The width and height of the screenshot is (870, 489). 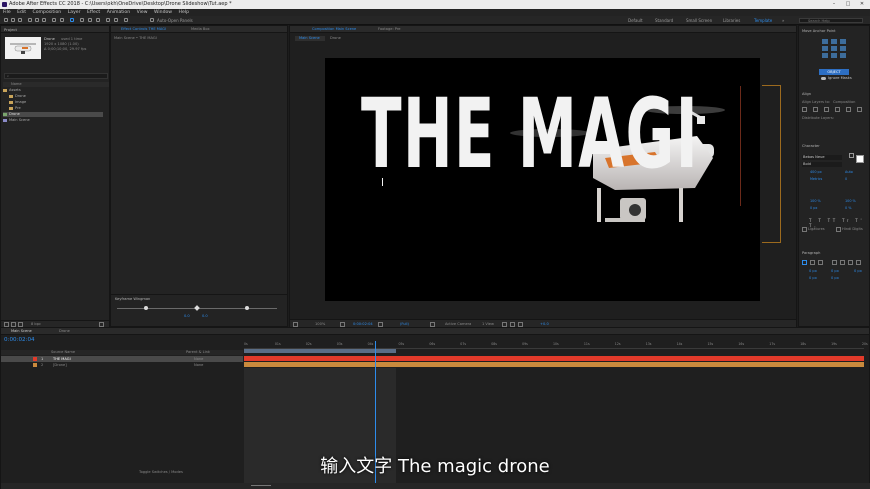 What do you see at coordinates (380, 324) in the screenshot?
I see `snapshot-icon` at bounding box center [380, 324].